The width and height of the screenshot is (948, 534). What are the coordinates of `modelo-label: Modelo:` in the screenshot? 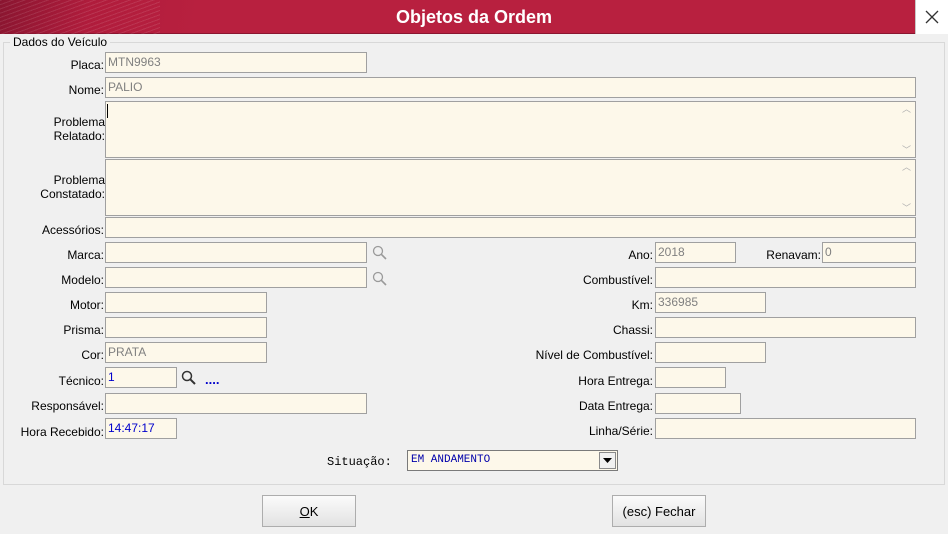 It's located at (82, 280).